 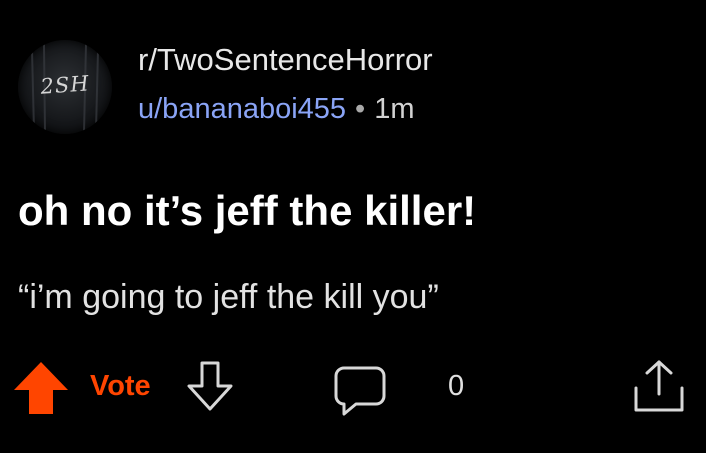 What do you see at coordinates (120, 386) in the screenshot?
I see `vote-label: Vote` at bounding box center [120, 386].